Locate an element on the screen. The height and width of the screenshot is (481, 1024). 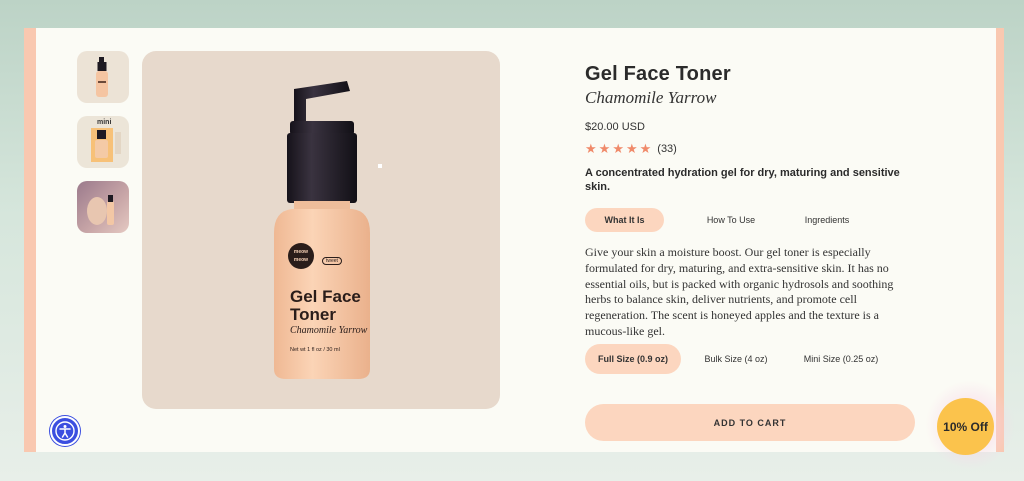
accessibility-icon is located at coordinates (65, 431).